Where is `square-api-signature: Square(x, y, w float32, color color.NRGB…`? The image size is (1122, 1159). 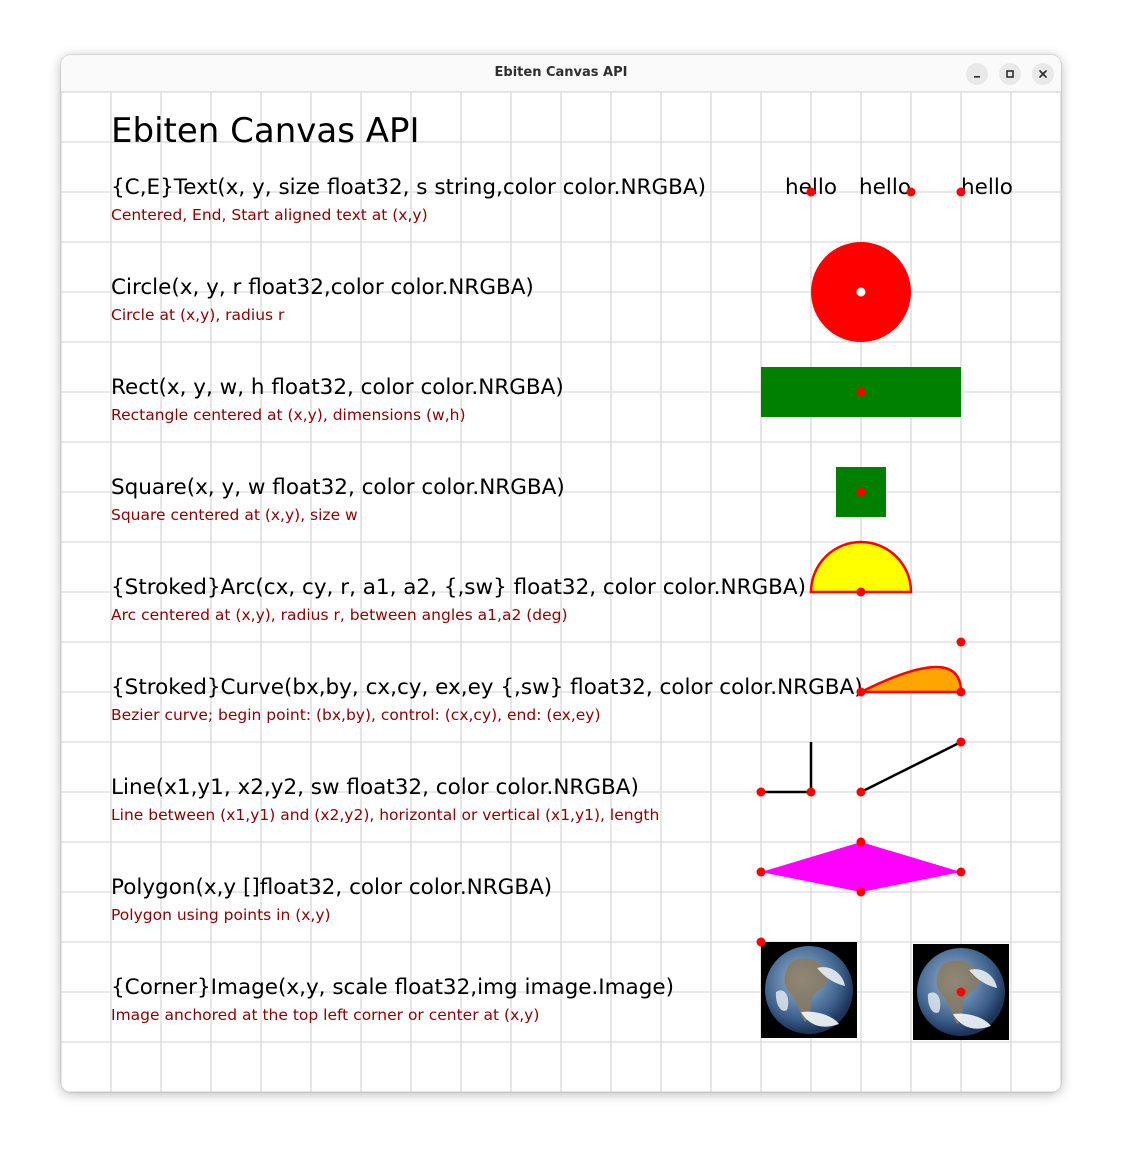
square-api-signature: Square(x, y, w float32, color color.NRGB… is located at coordinates (338, 487).